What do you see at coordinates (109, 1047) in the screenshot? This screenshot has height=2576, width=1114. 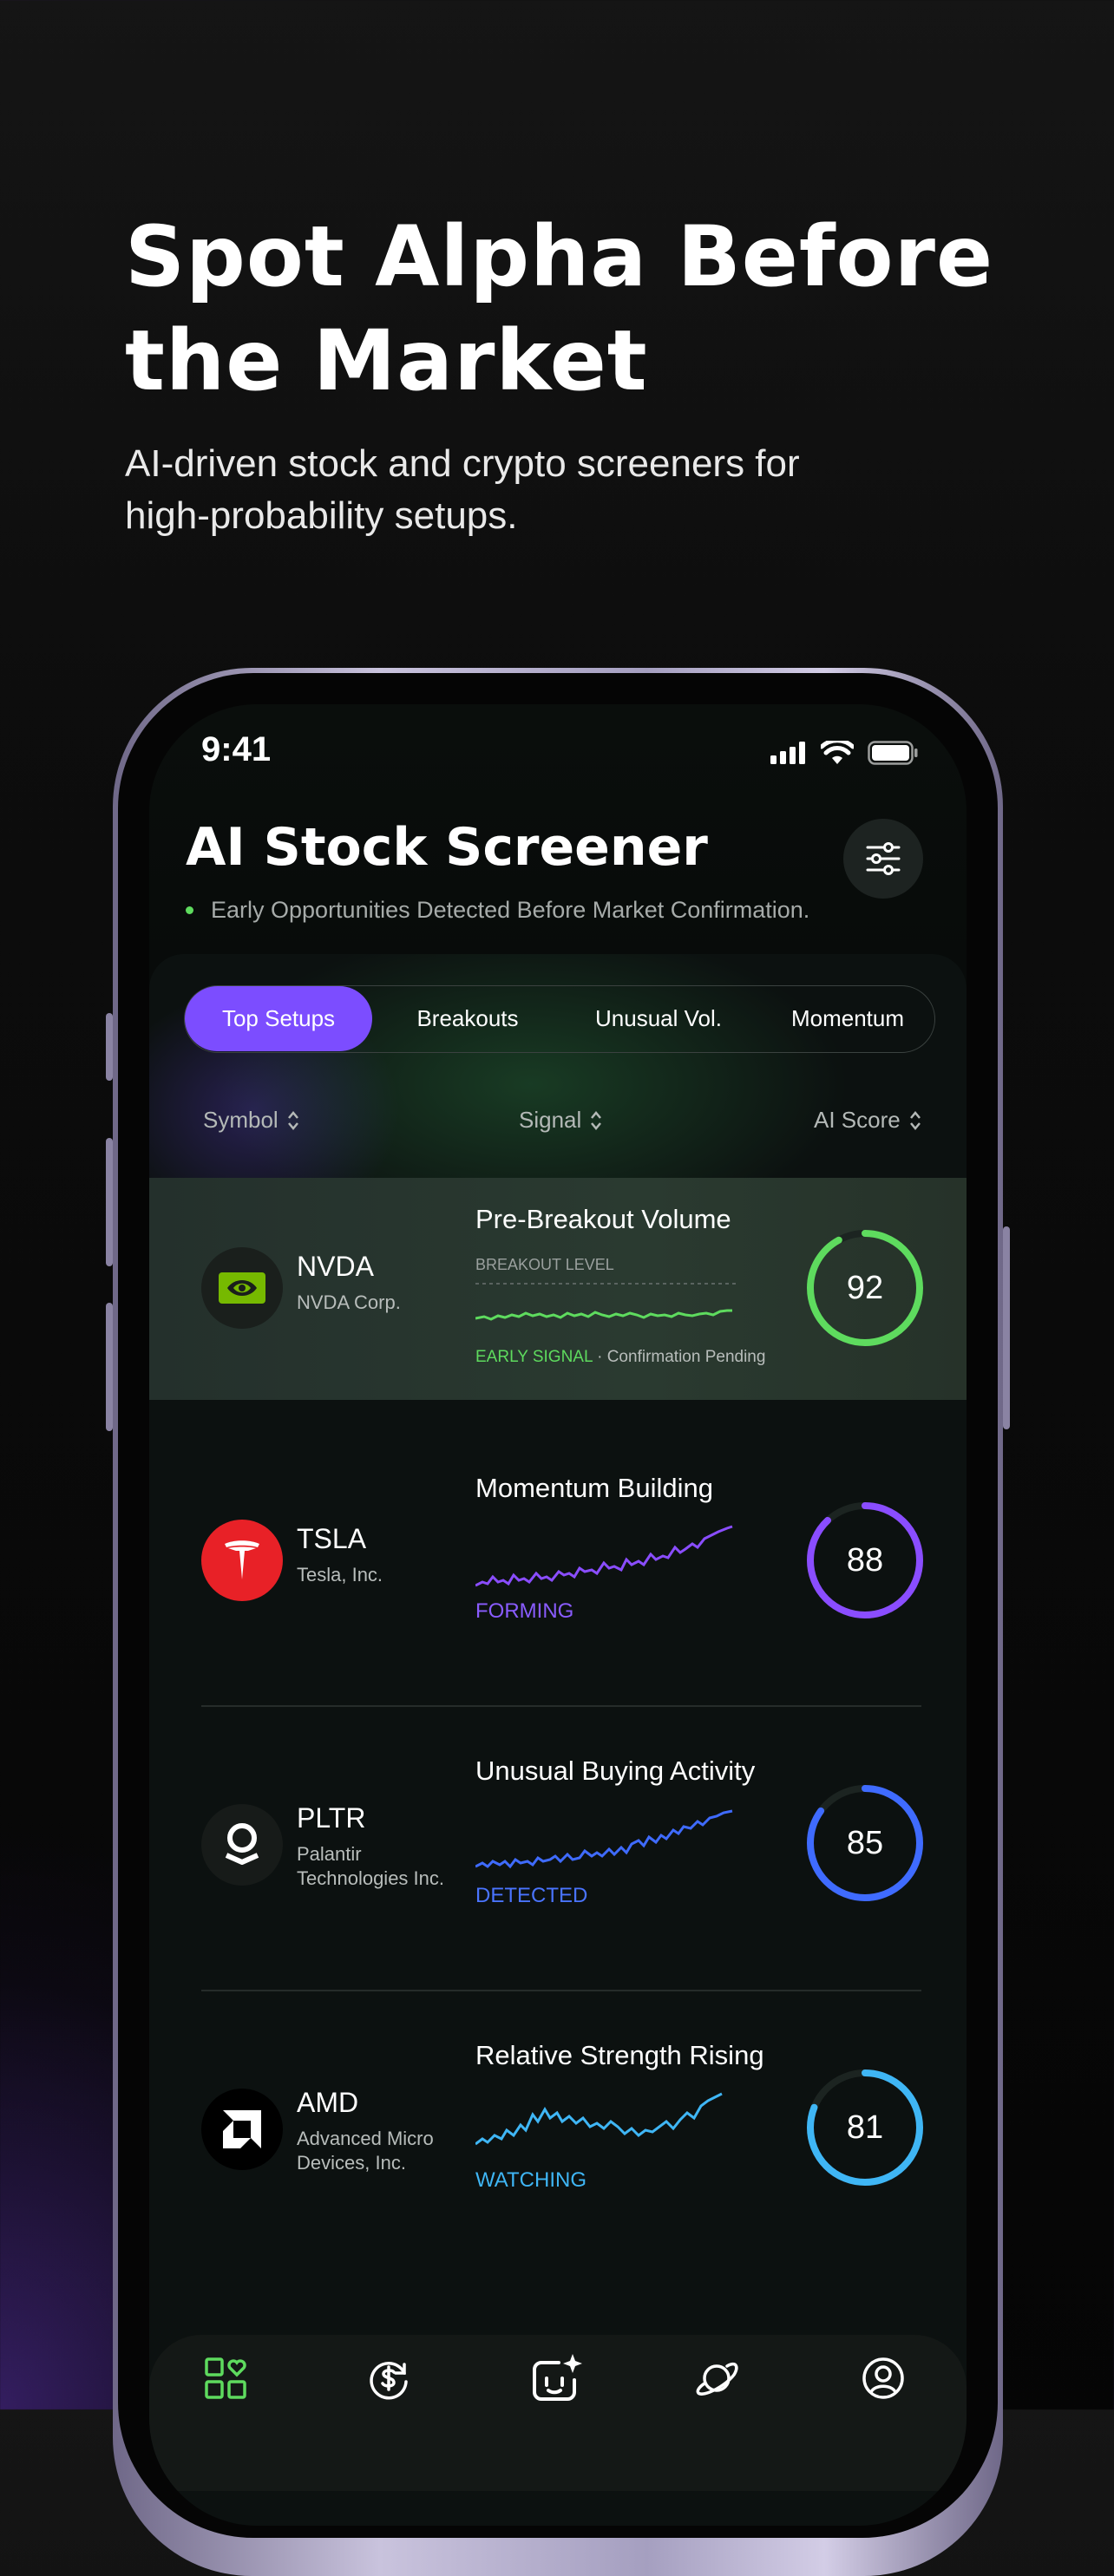 I see `phone-action-button` at bounding box center [109, 1047].